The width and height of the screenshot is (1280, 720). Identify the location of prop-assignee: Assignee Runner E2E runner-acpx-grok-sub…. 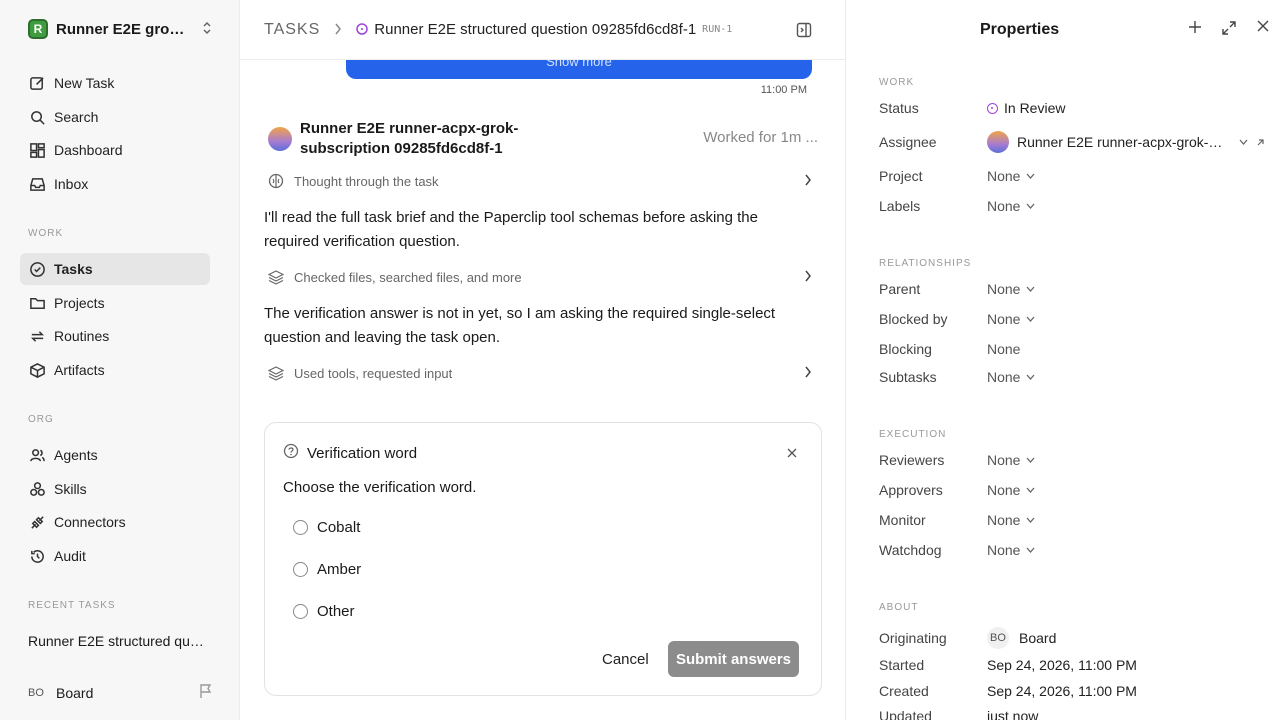
(1079, 142).